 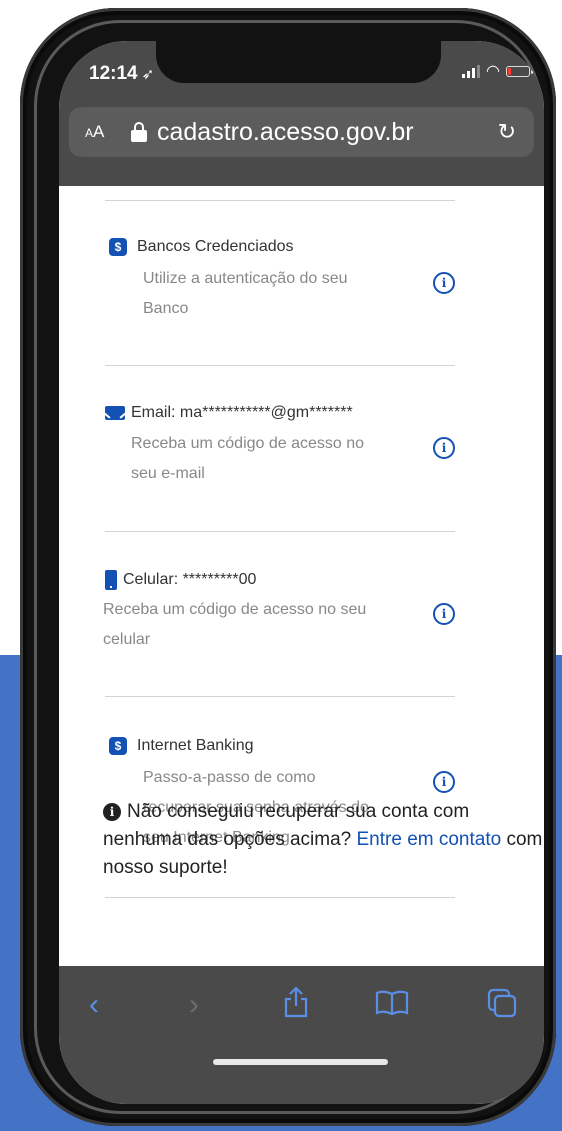 What do you see at coordinates (298, 62) in the screenshot?
I see `notch` at bounding box center [298, 62].